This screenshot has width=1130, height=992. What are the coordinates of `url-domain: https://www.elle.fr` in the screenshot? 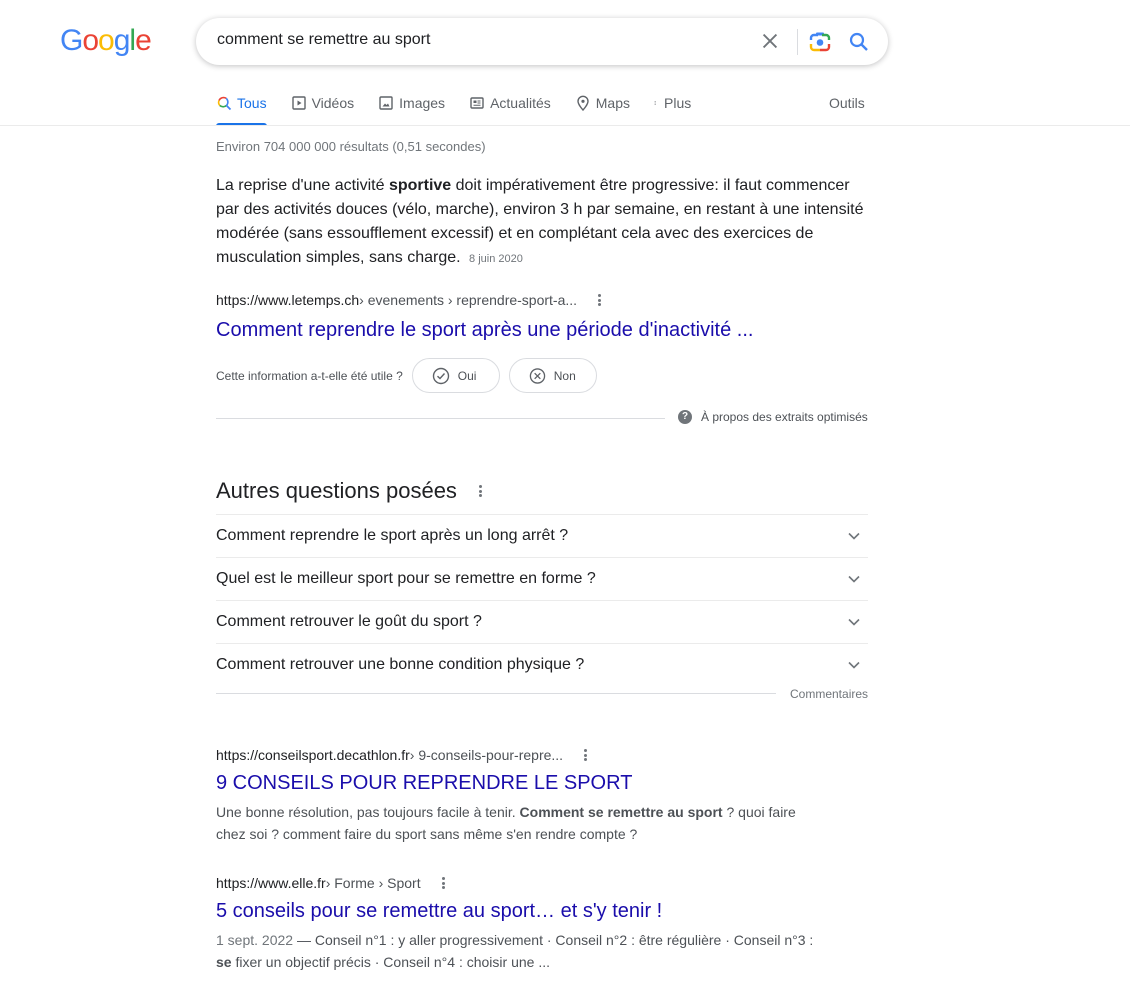 It's located at (271, 883).